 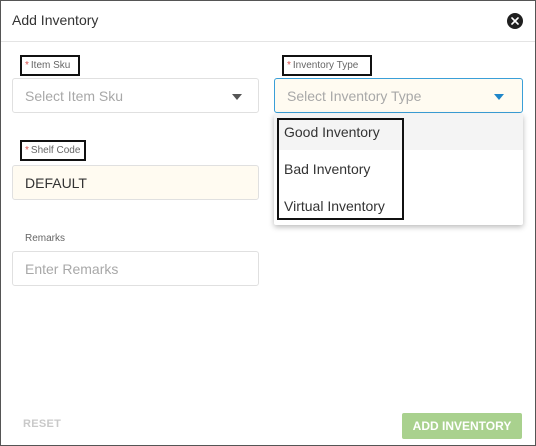 I want to click on item-sku-select: Select Item Sku, so click(x=135, y=95).